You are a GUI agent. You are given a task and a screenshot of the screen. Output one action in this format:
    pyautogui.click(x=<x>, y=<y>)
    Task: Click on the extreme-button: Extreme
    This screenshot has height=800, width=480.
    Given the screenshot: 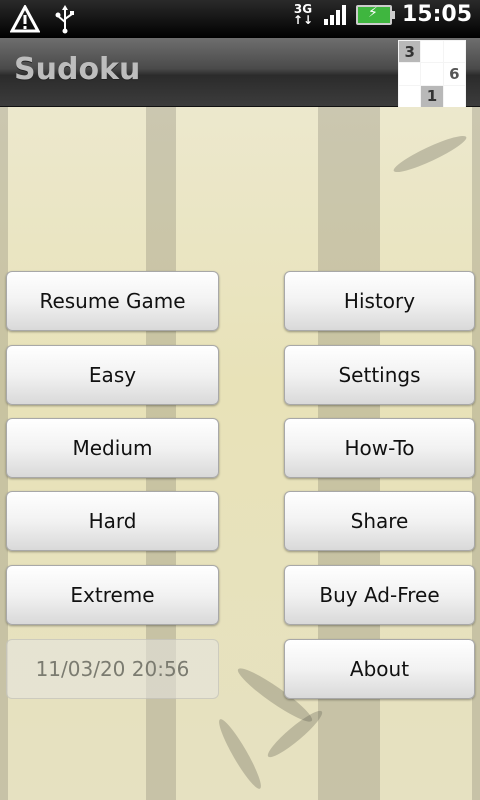 What is the action you would take?
    pyautogui.click(x=112, y=595)
    